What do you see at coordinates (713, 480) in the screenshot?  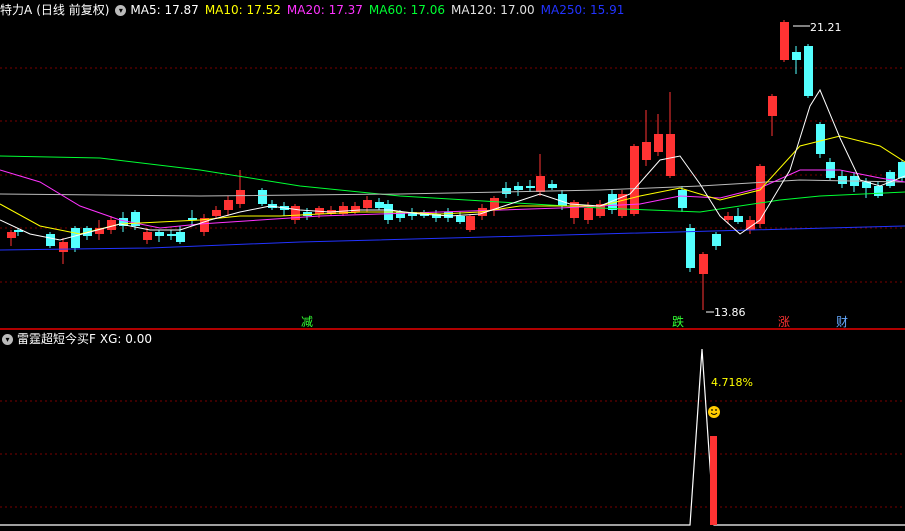 I see `signal-bar` at bounding box center [713, 480].